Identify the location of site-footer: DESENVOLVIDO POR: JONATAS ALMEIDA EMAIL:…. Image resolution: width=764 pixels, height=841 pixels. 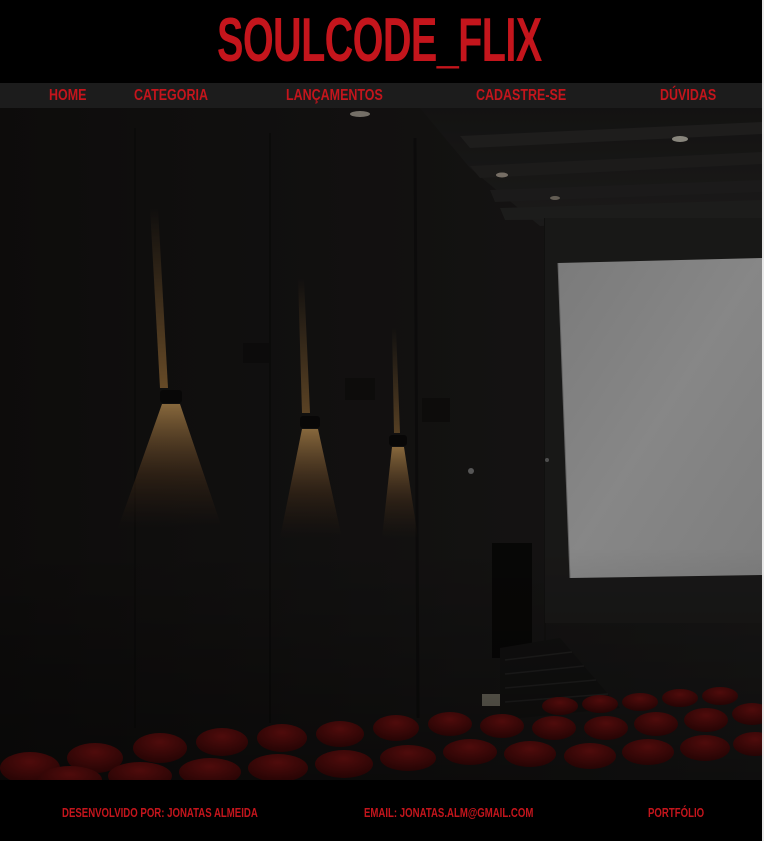
(382, 810).